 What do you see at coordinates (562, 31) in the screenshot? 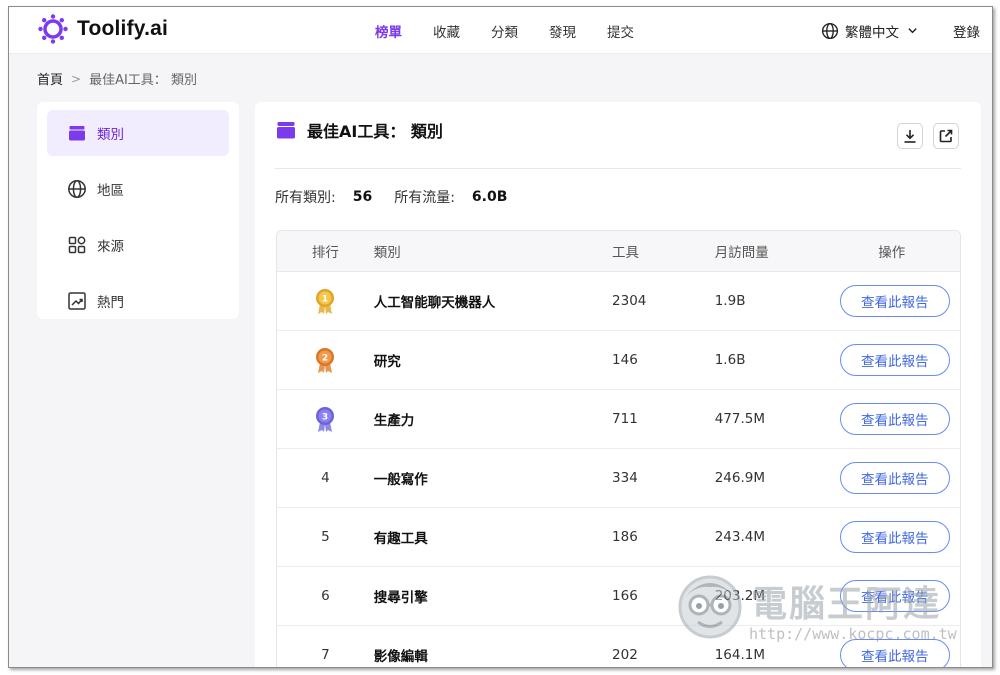
I see `nav-item-discover: 發現` at bounding box center [562, 31].